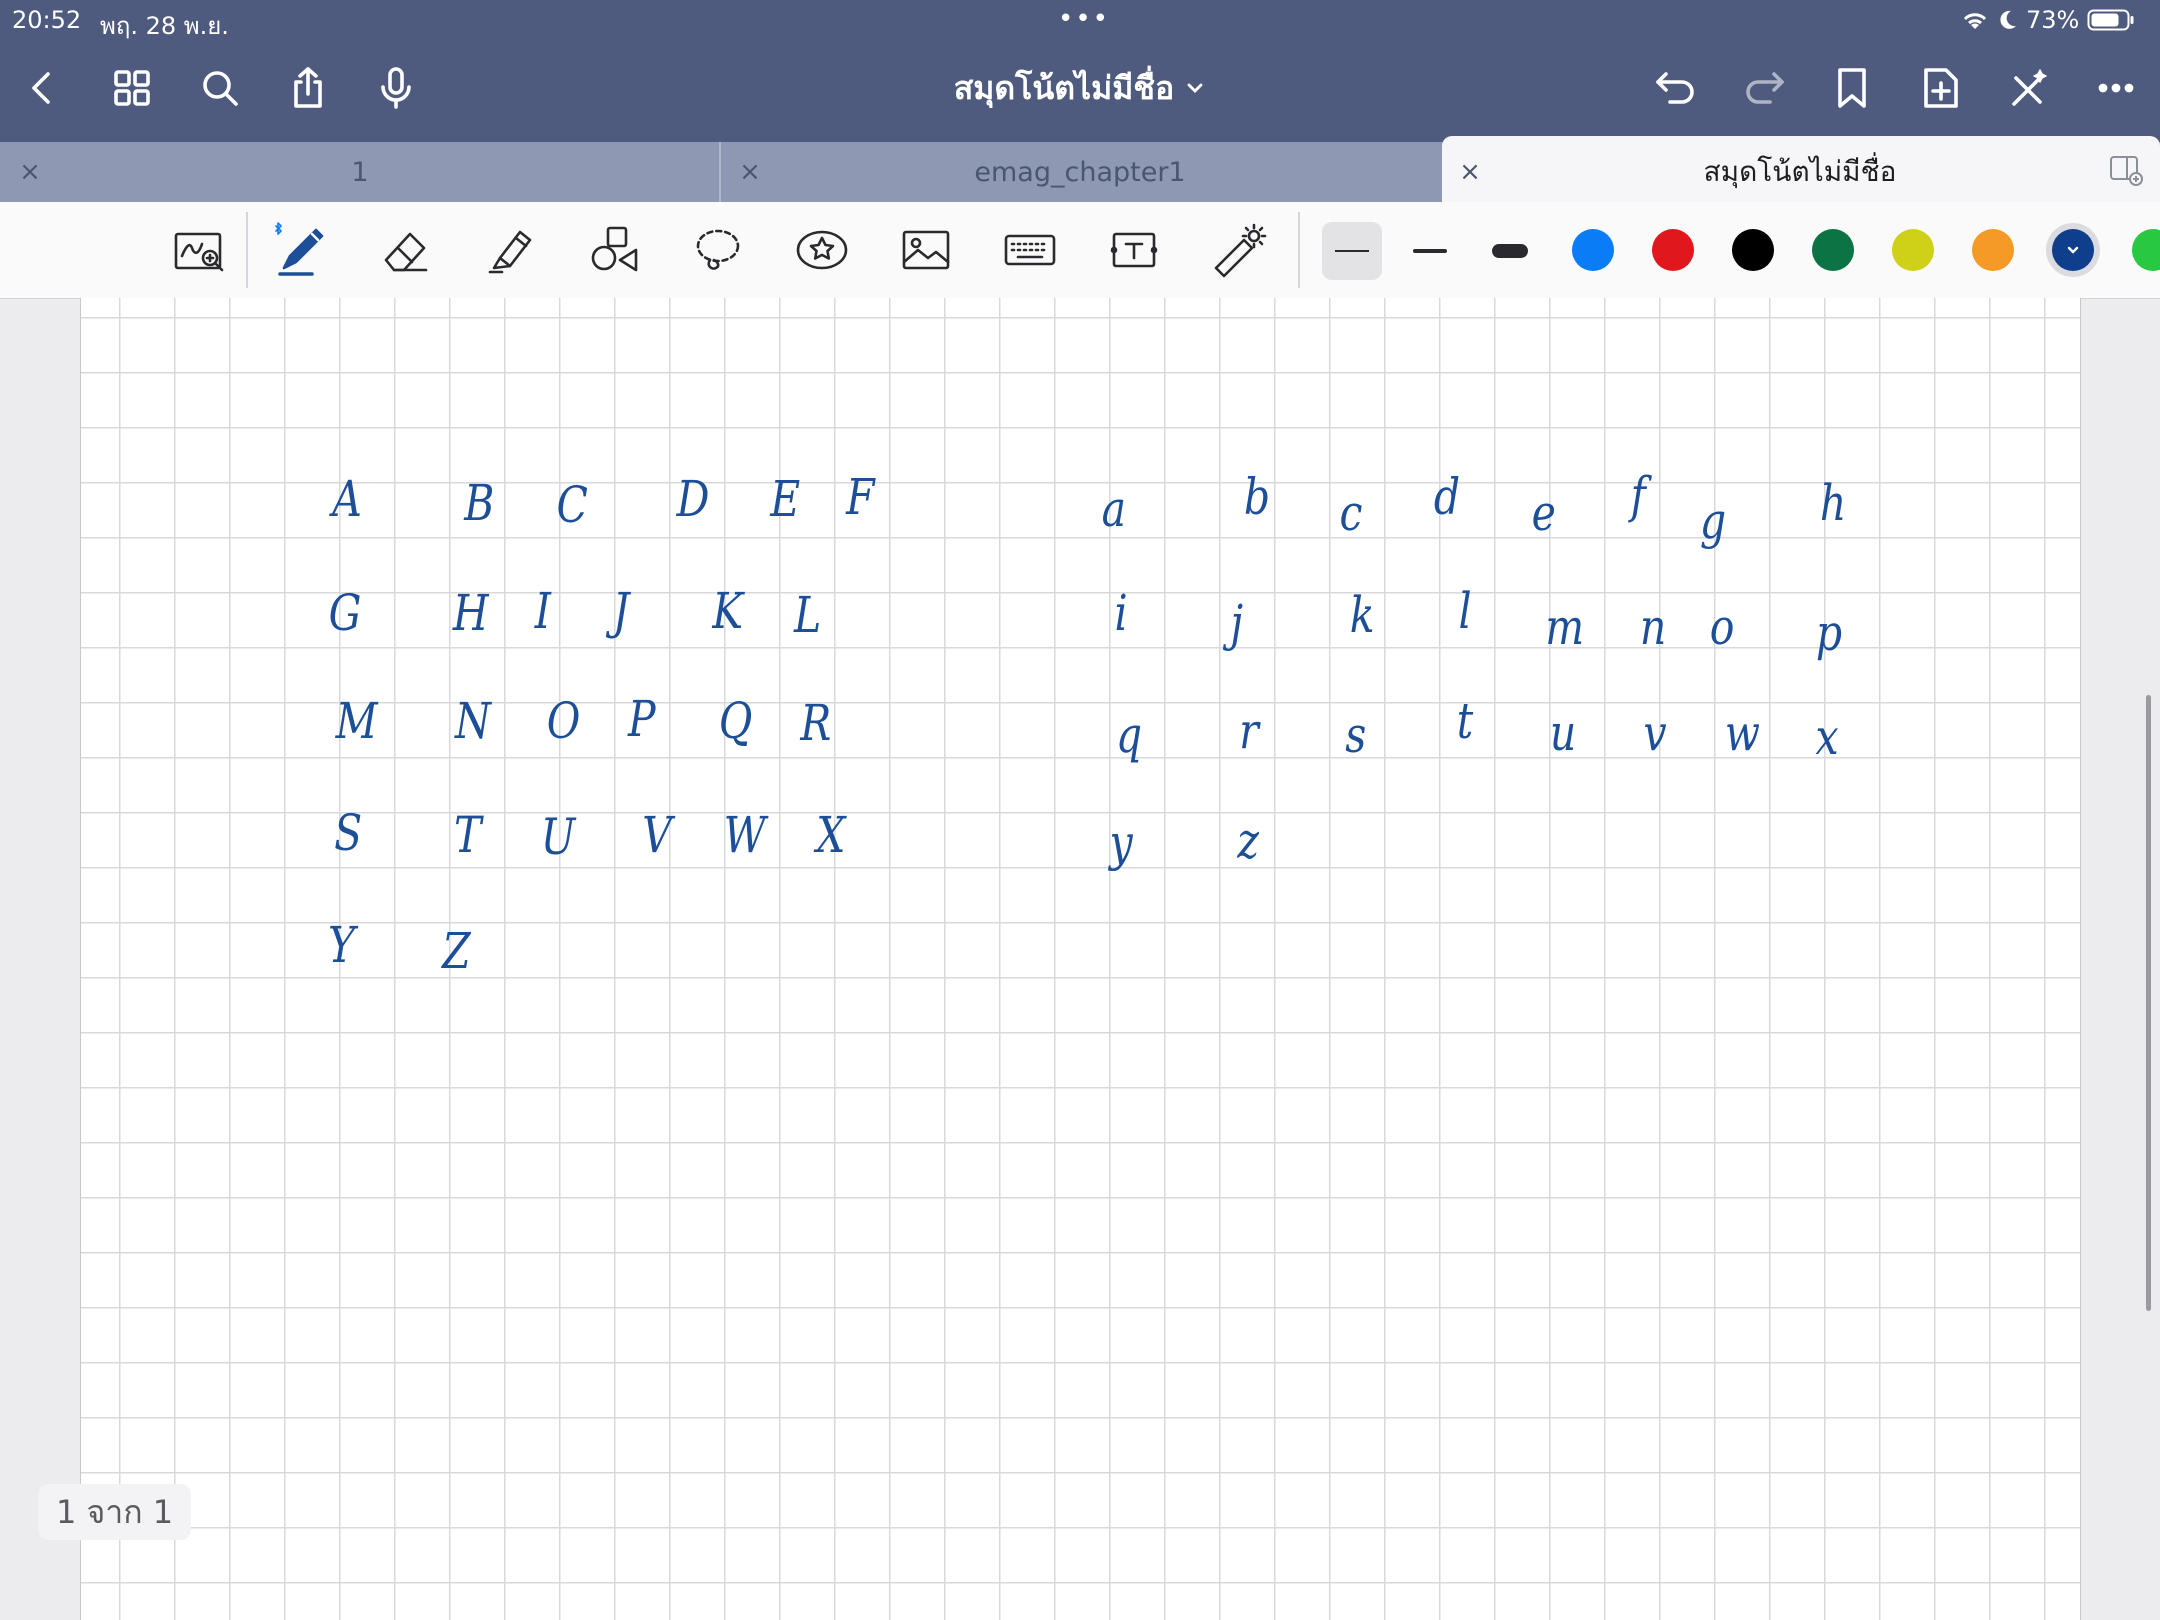 The image size is (2160, 1620). What do you see at coordinates (1134, 250) in the screenshot?
I see `text-box-icon` at bounding box center [1134, 250].